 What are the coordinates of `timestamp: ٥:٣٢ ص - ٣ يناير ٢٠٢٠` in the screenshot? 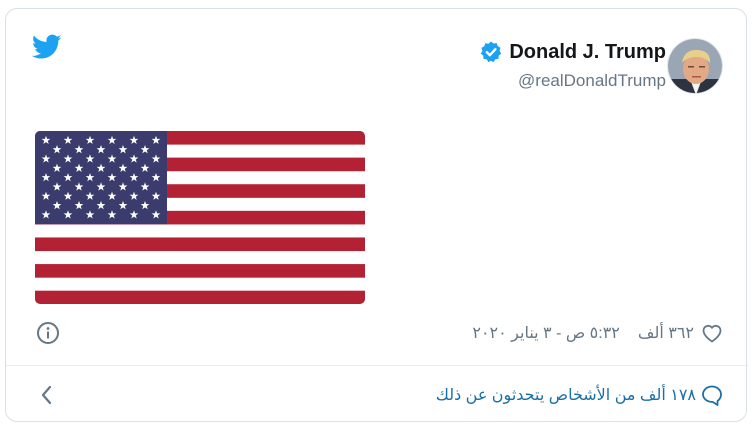 It's located at (546, 333).